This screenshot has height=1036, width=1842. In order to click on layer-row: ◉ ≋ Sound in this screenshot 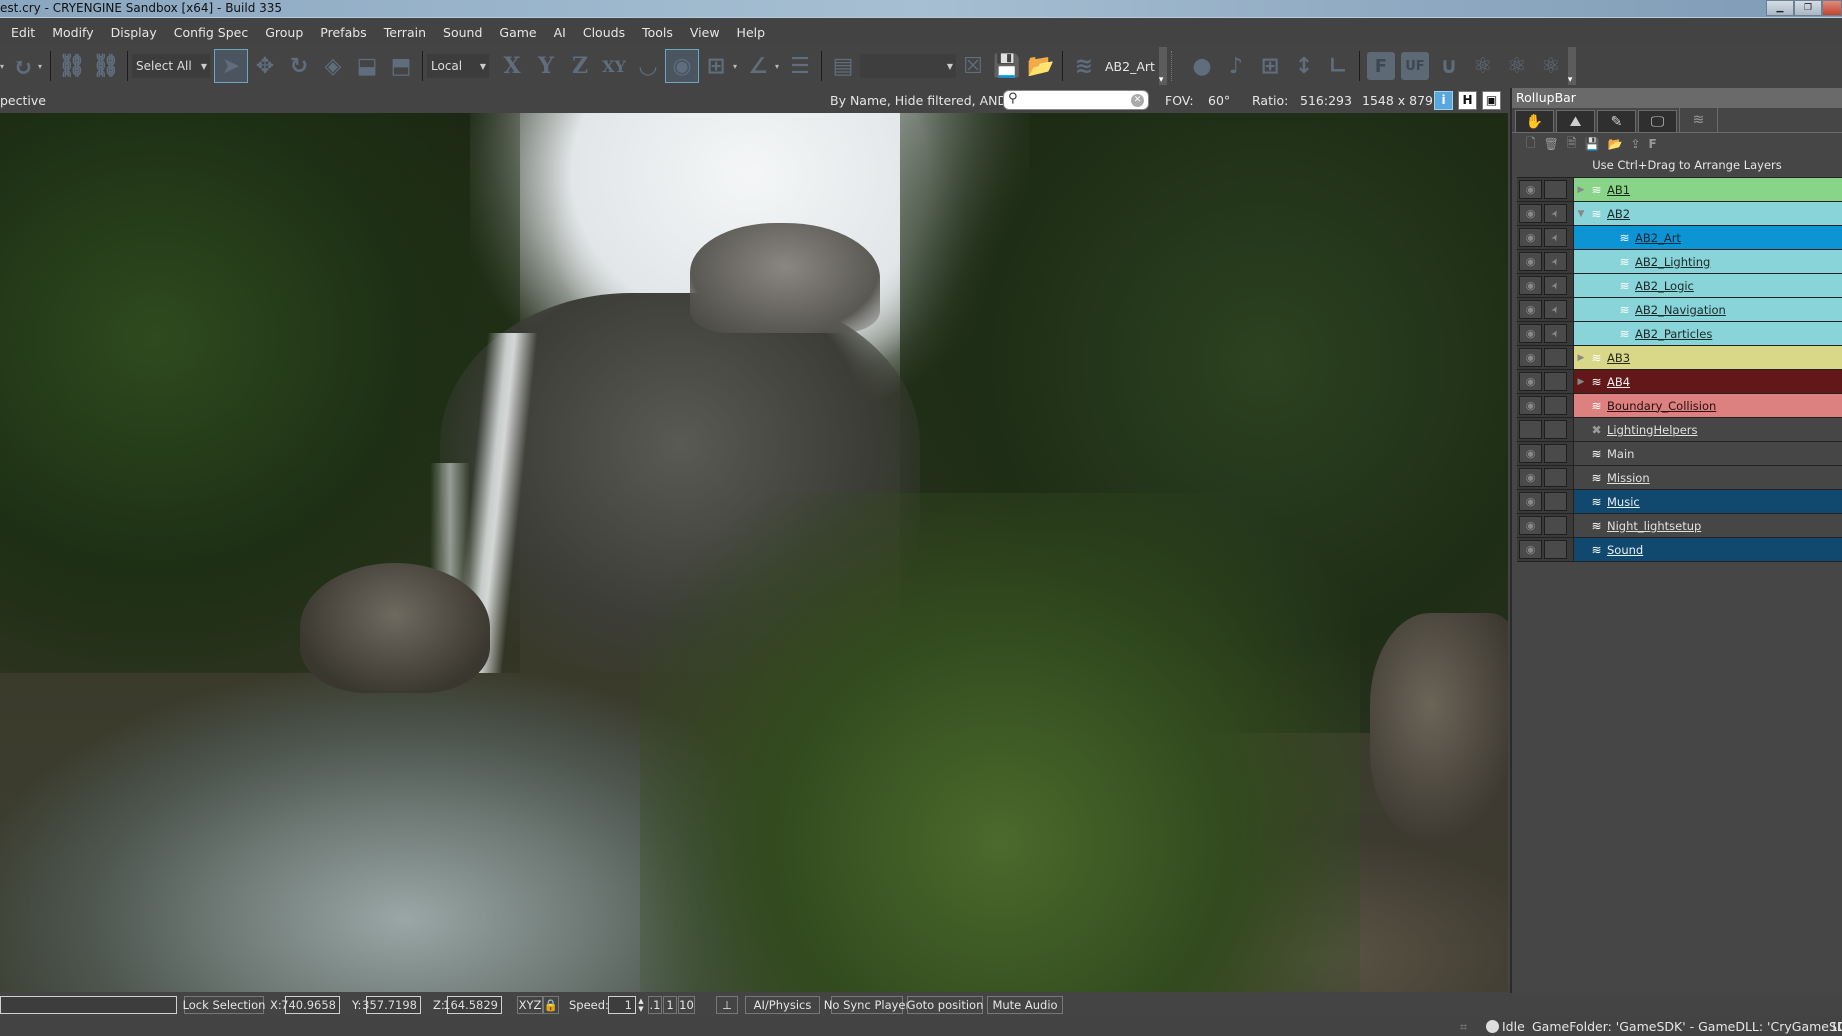, I will do `click(1679, 550)`.